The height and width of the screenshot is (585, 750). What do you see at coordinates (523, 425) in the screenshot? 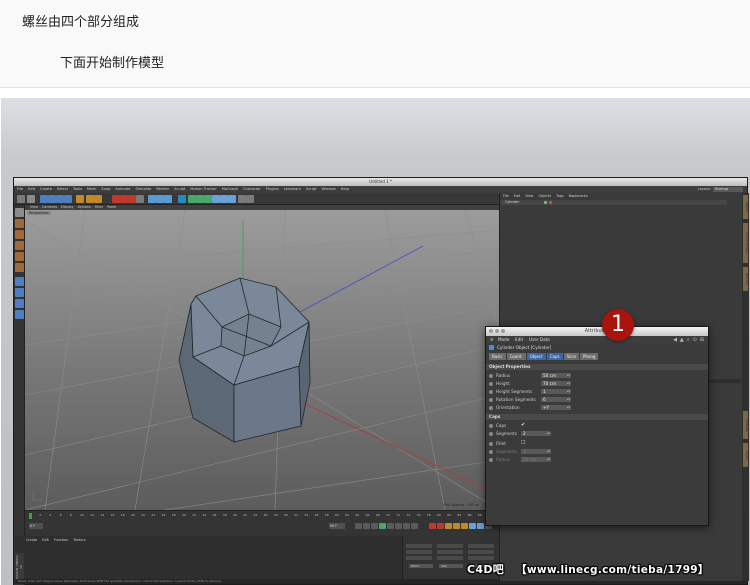
I see `caps-checkbox: ✔` at bounding box center [523, 425].